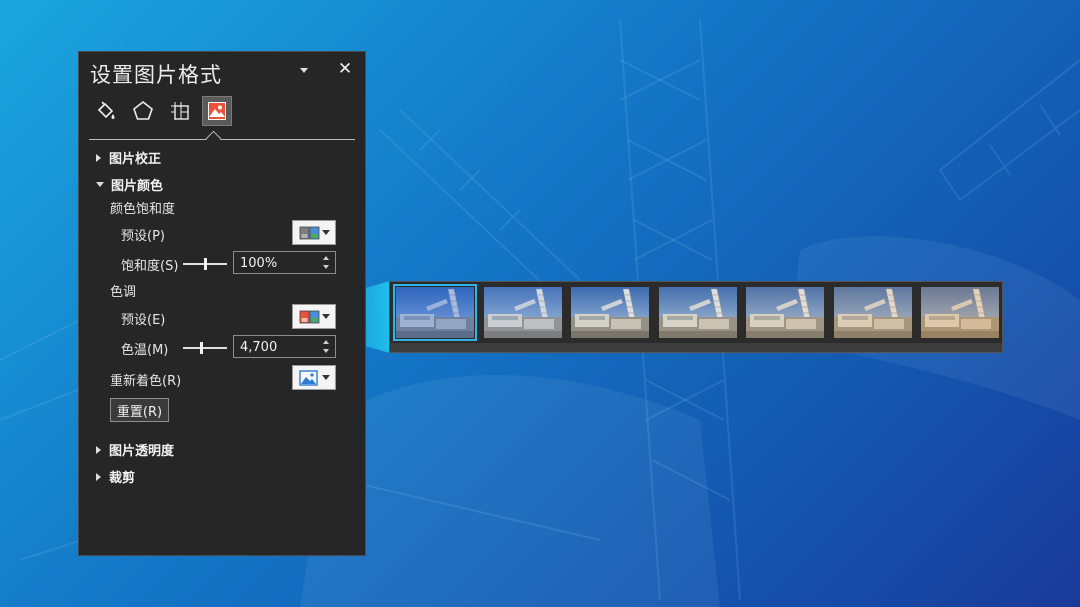  Describe the element at coordinates (696, 347) in the screenshot. I see `gallery-footer` at that location.